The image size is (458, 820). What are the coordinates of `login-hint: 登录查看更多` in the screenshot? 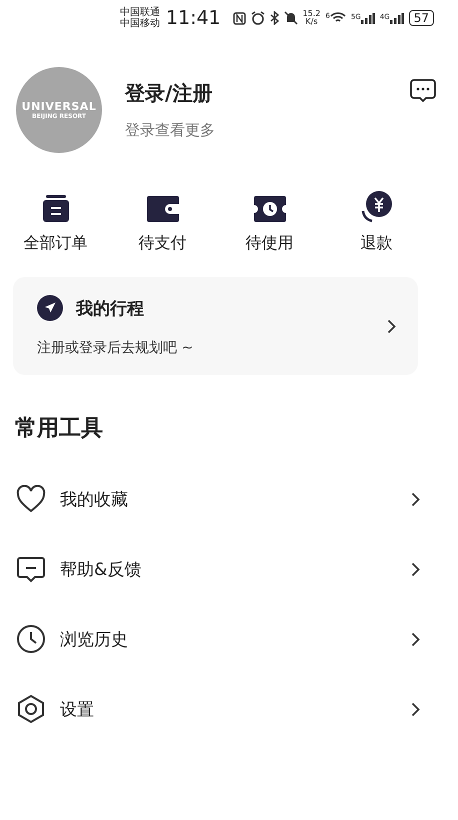 It's located at (170, 130).